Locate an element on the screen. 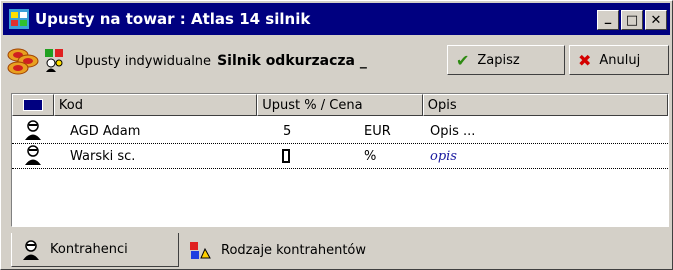 Image resolution: width=673 pixels, height=270 pixels. table-row: Warski sc. % opis is located at coordinates (340, 156).